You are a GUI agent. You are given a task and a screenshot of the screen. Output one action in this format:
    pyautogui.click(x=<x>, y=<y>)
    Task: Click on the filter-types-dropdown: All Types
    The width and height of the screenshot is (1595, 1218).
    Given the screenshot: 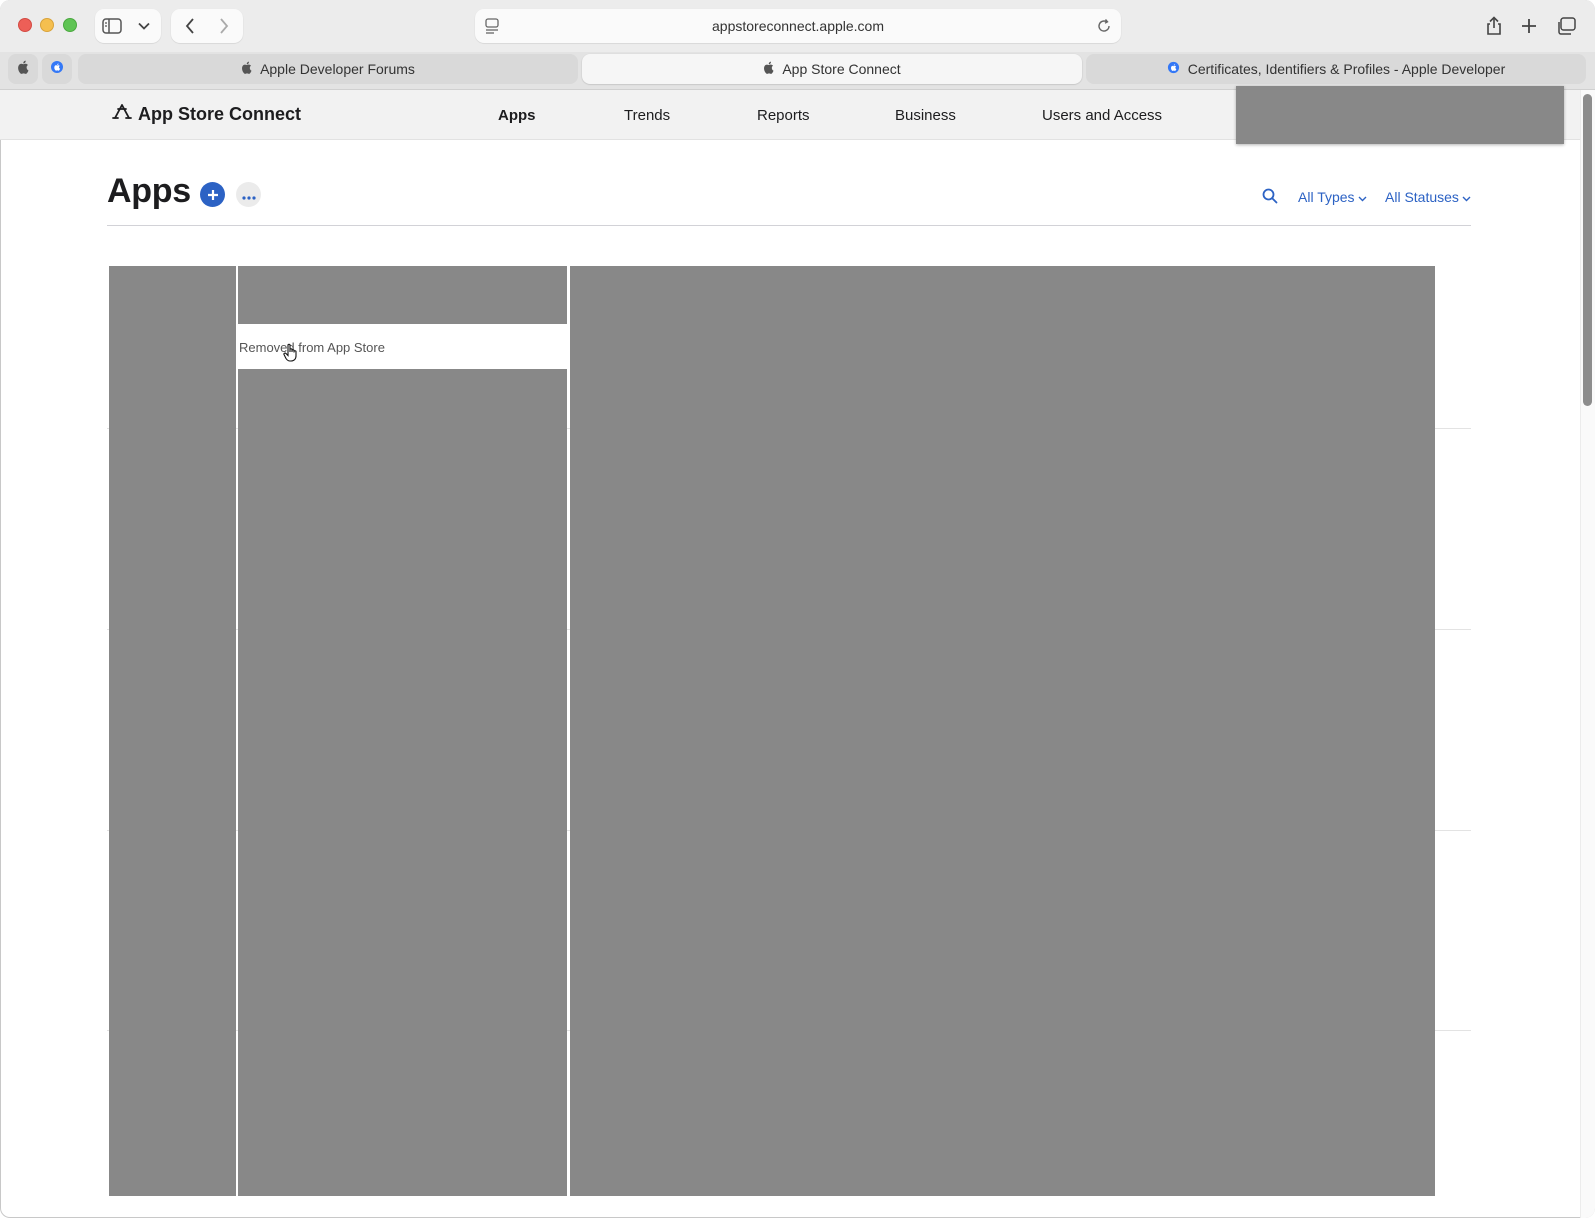 What is the action you would take?
    pyautogui.click(x=1332, y=197)
    